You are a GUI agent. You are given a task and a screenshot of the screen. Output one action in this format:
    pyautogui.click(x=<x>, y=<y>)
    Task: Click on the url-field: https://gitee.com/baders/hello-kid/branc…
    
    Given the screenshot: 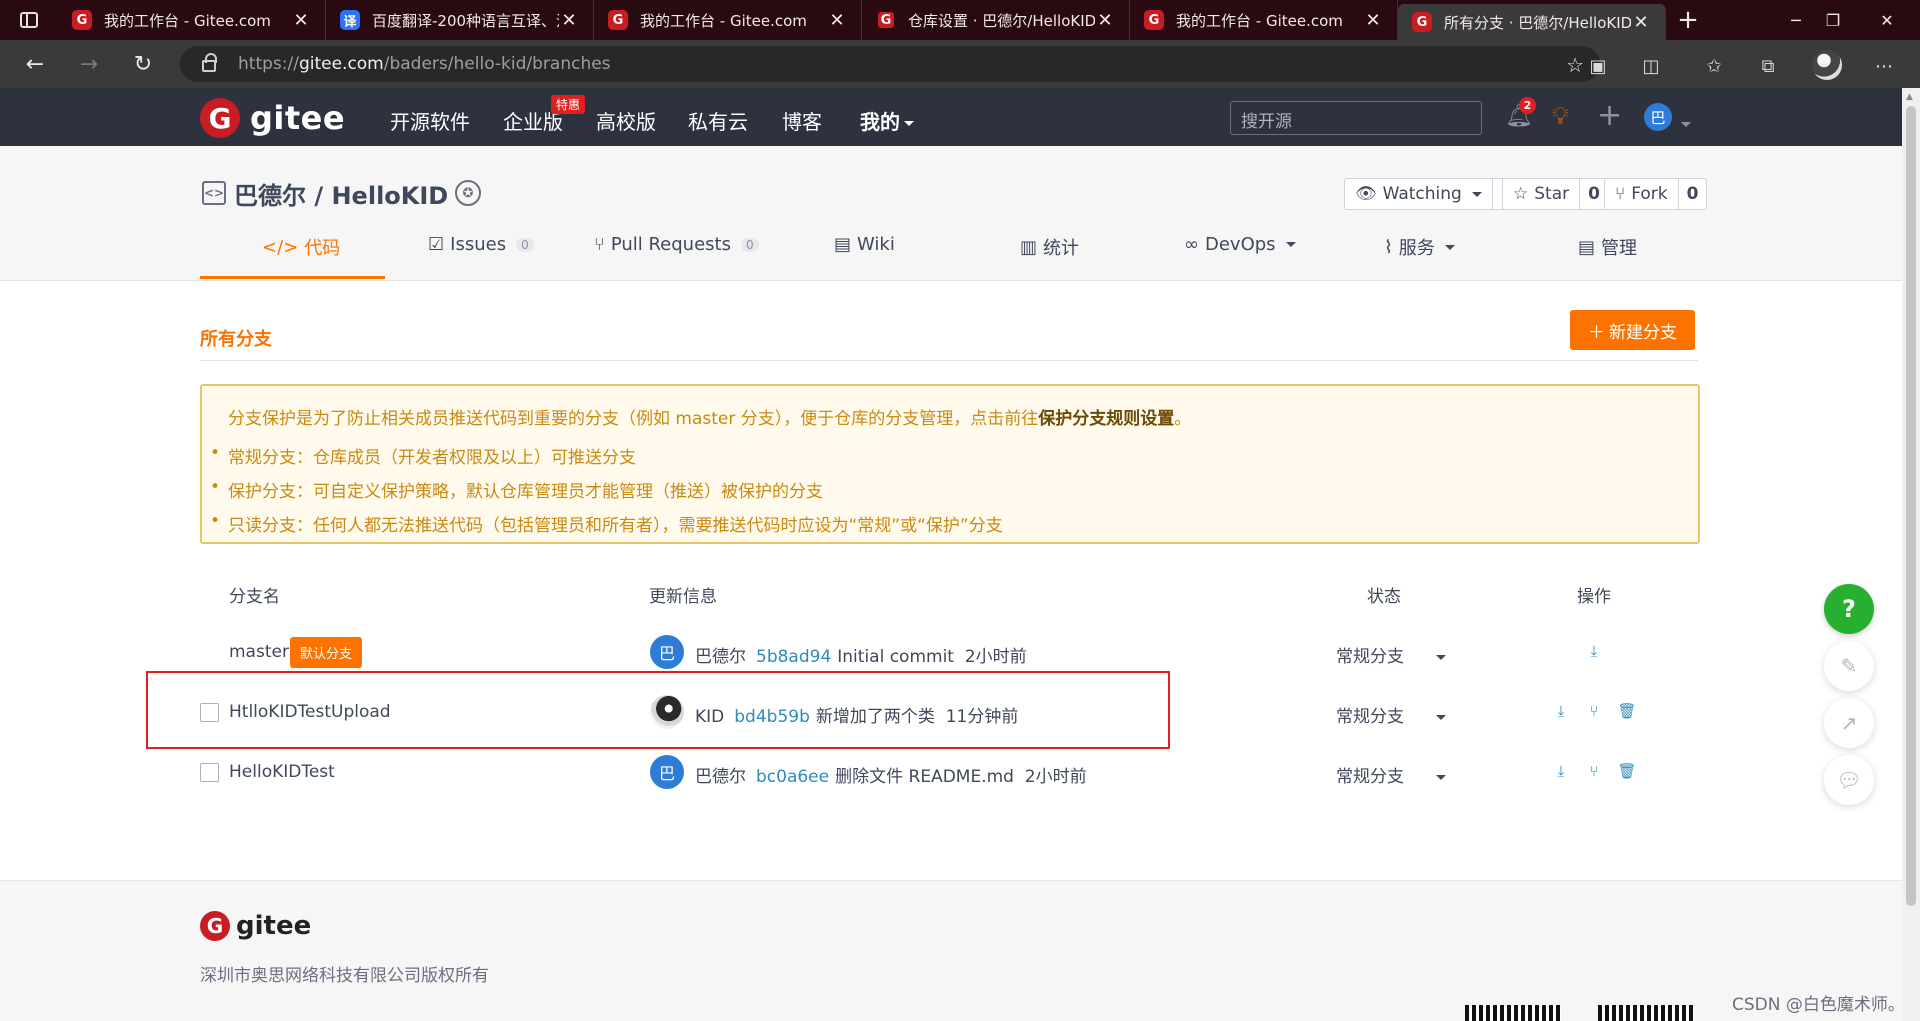 What is the action you would take?
    pyautogui.click(x=890, y=64)
    